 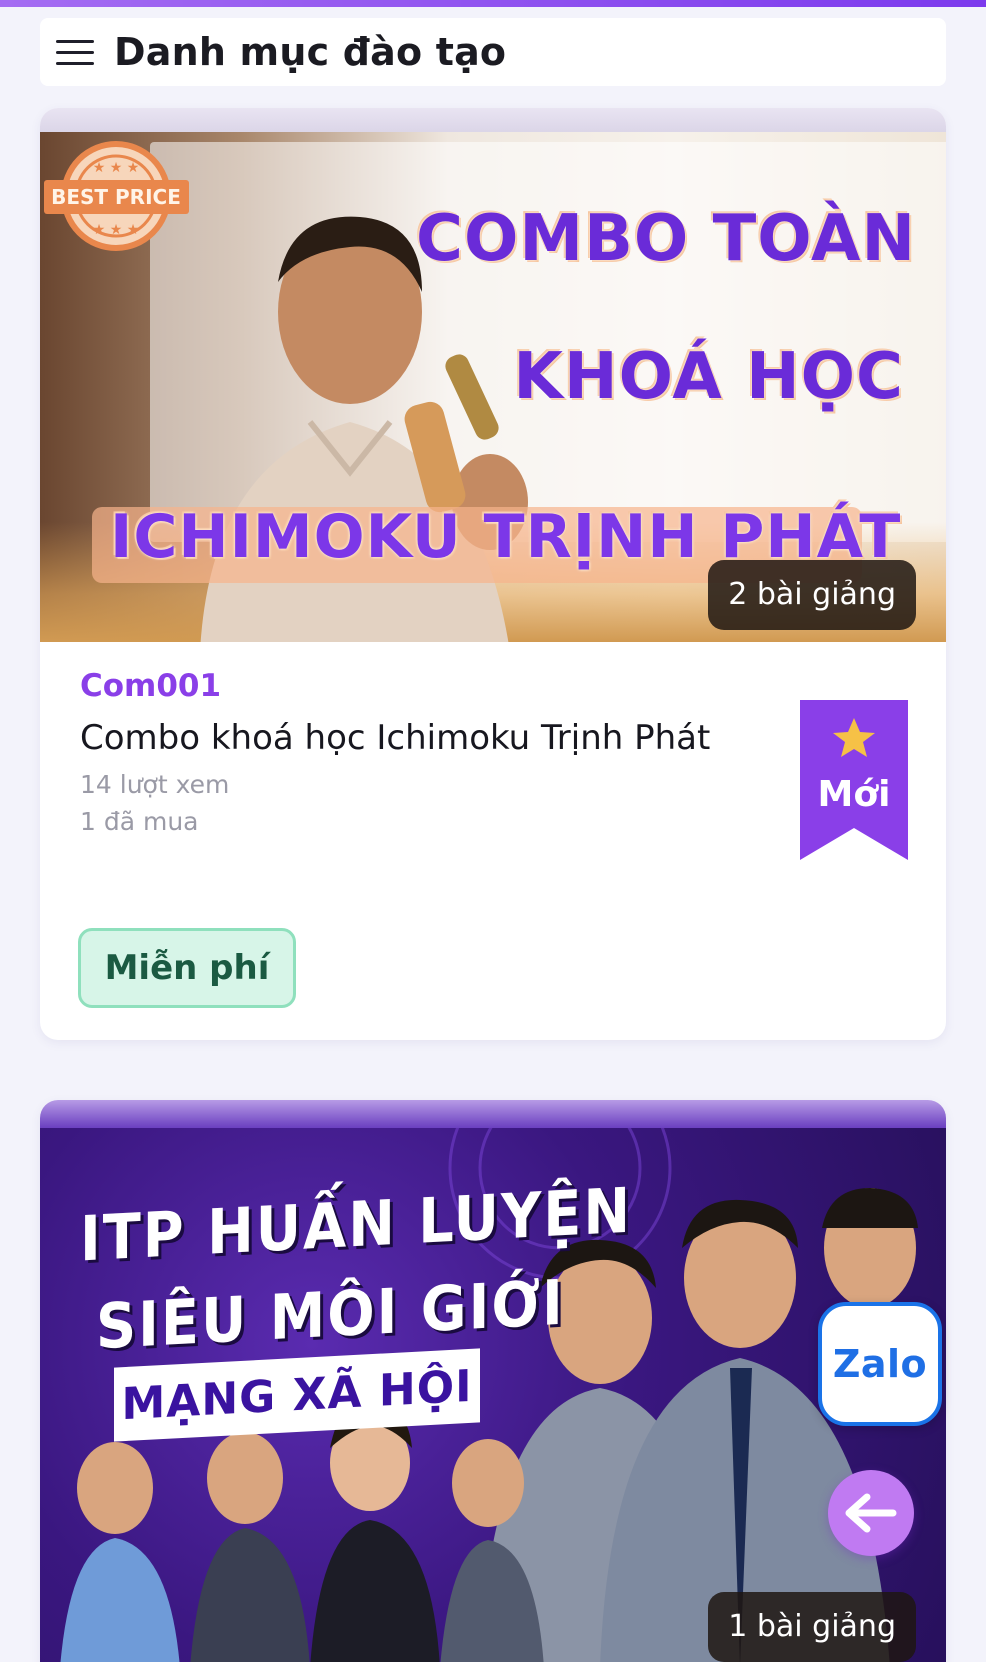 I want to click on price-free-button: Miễn phí, so click(x=187, y=968).